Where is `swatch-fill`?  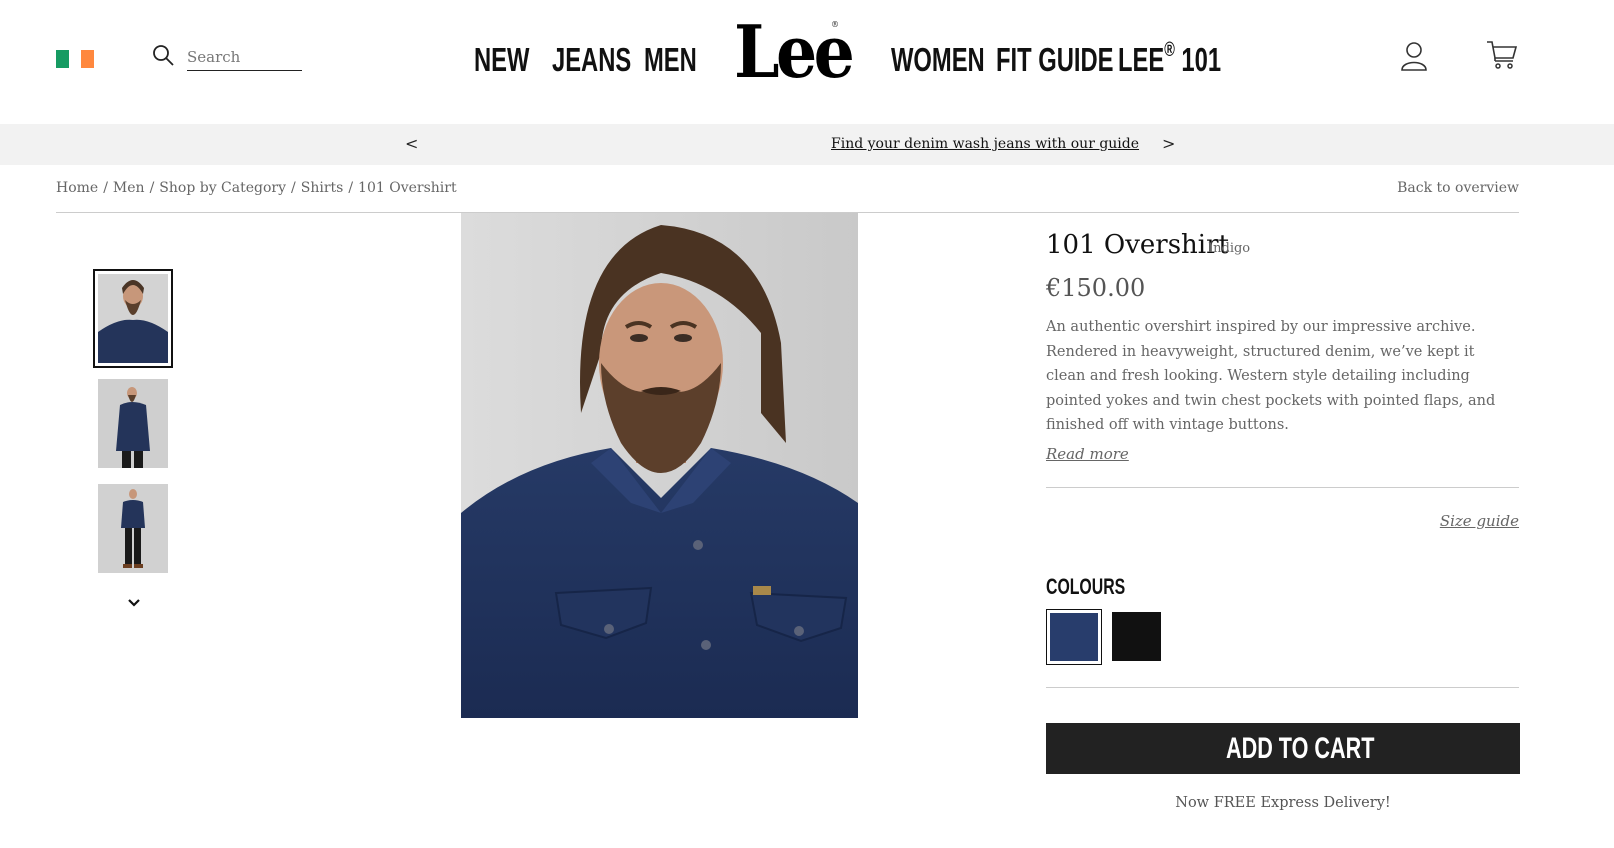
swatch-fill is located at coordinates (1074, 637).